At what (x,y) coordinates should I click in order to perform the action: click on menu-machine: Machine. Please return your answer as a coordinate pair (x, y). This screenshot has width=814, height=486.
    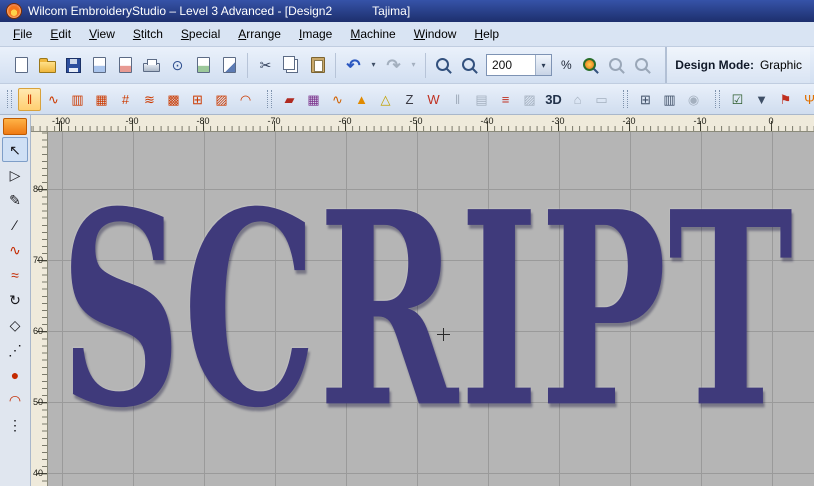
    Looking at the image, I should click on (372, 34).